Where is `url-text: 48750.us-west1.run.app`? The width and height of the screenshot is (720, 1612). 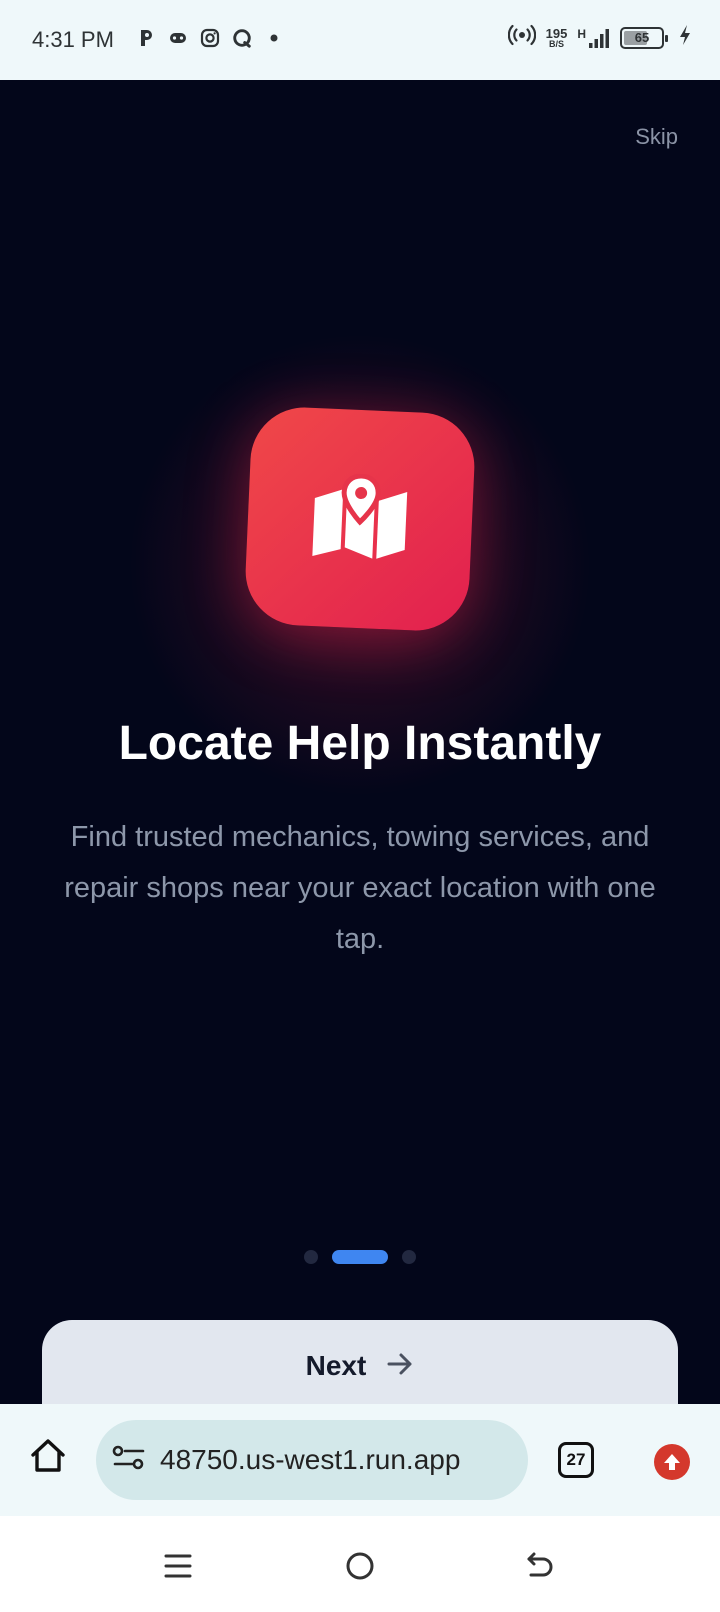
url-text: 48750.us-west1.run.app is located at coordinates (310, 1459).